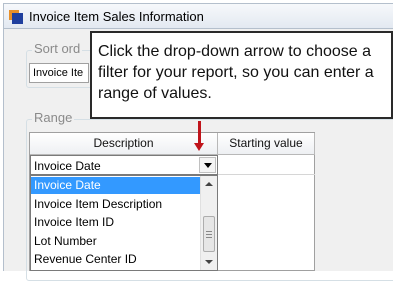  I want to click on dropdown-arrow-button, so click(207, 165).